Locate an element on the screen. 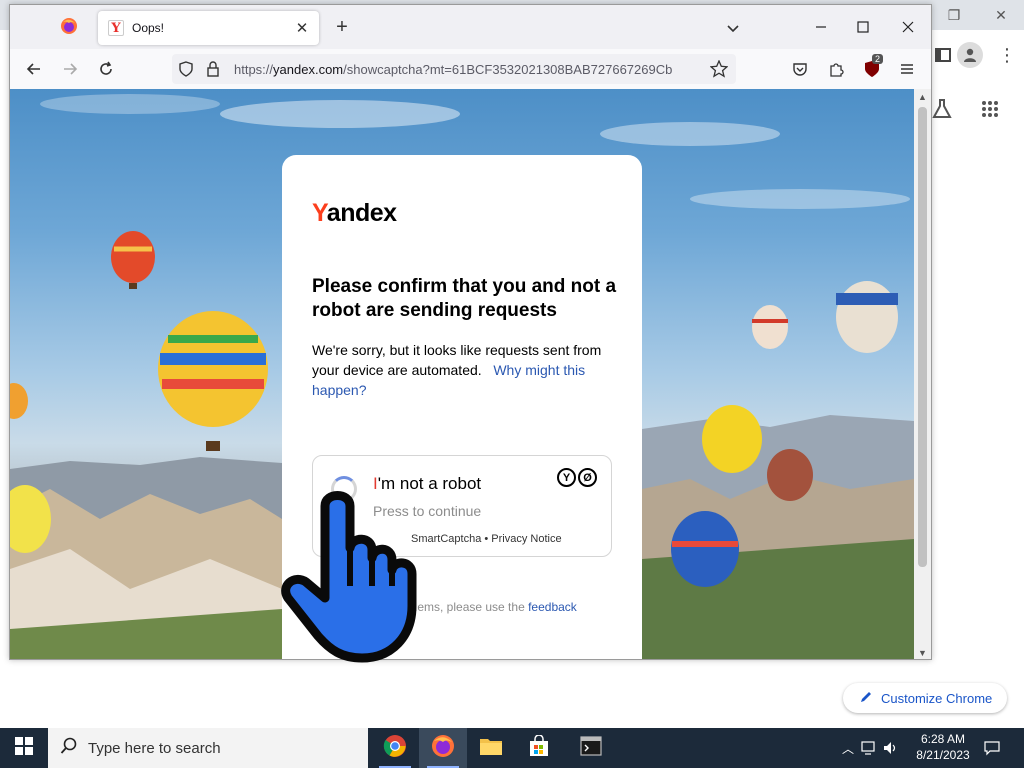 The height and width of the screenshot is (768, 1024). extensions-puzzle-icon is located at coordinates (836, 69).